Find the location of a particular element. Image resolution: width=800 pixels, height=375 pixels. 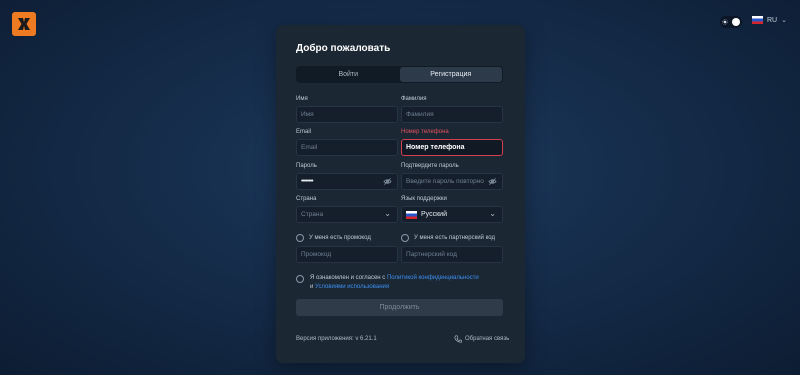

first-name-placeholder: Имя is located at coordinates (307, 114).